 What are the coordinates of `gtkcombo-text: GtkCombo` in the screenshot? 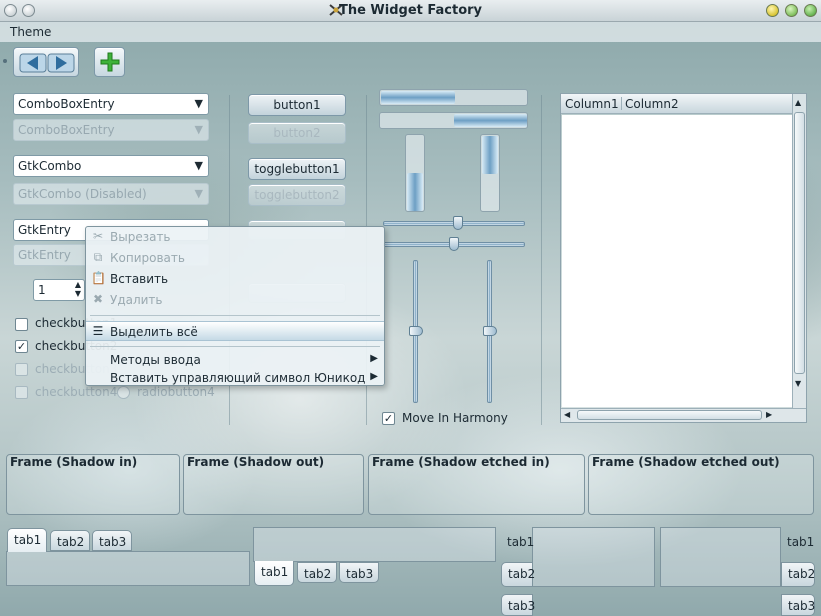 It's located at (50, 166).